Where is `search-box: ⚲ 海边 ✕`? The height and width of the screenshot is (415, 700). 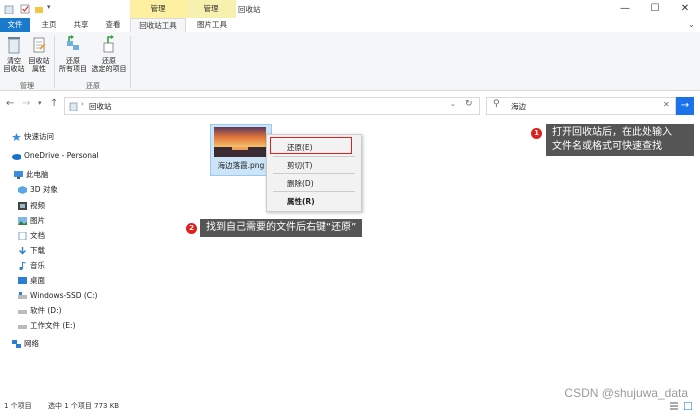
search-box: ⚲ 海边 ✕ is located at coordinates (581, 106).